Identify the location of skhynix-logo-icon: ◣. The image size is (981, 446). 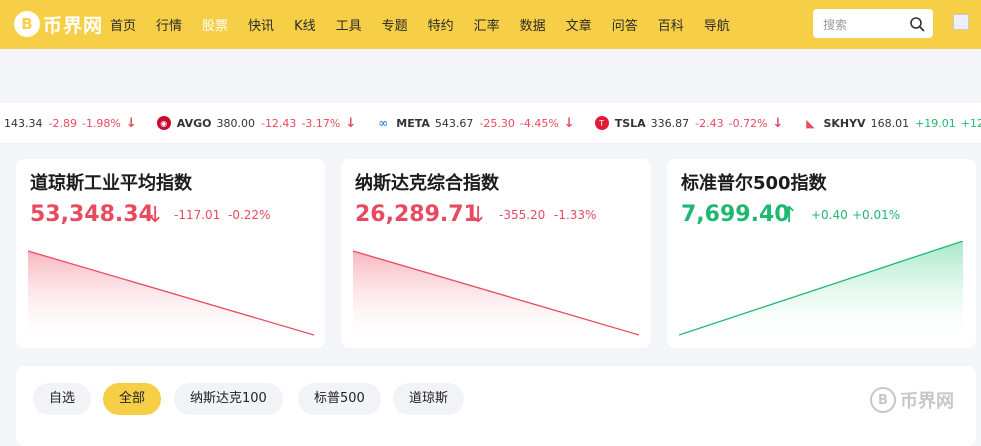
(810, 123).